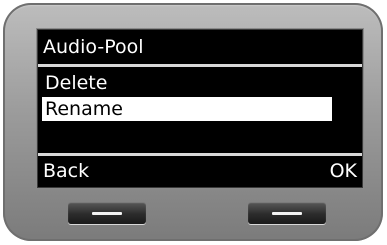  Describe the element at coordinates (93, 47) in the screenshot. I see `screen-title: Audio-Pool` at that location.